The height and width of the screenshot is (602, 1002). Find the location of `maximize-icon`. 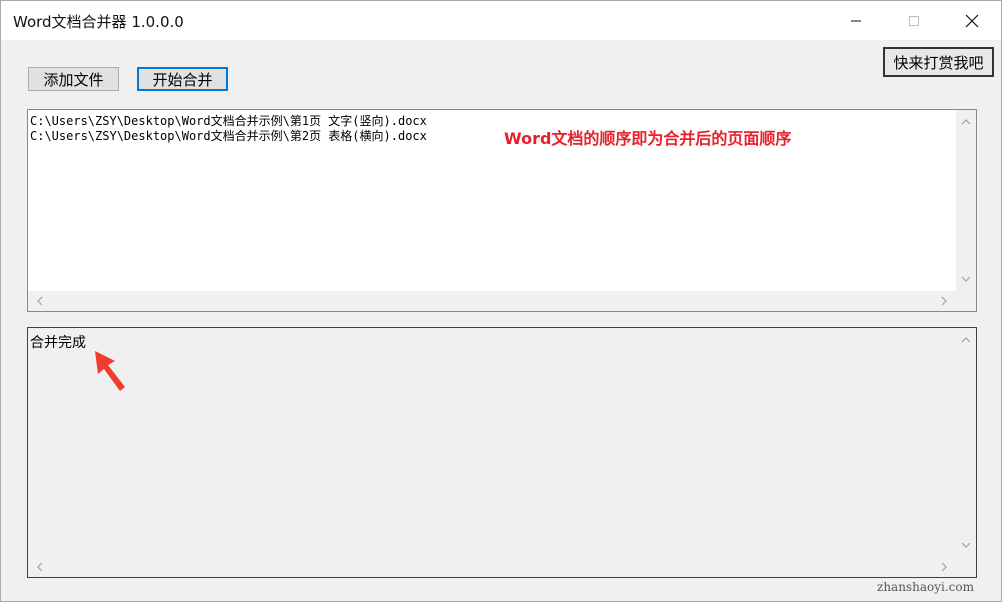

maximize-icon is located at coordinates (914, 20).